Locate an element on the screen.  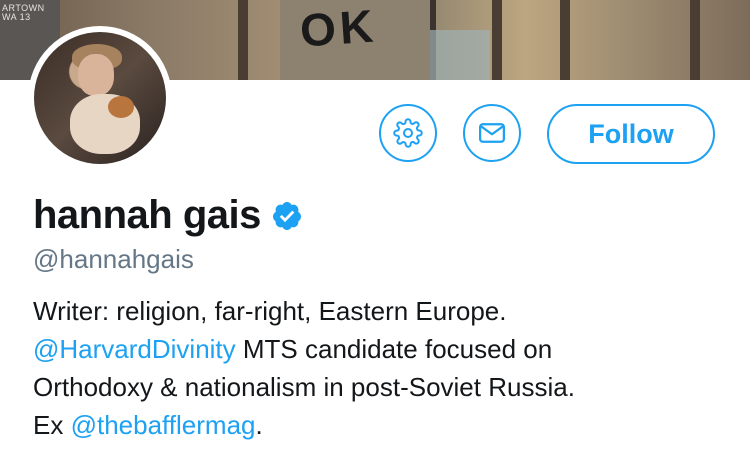
profile-name: hannah gais is located at coordinates (147, 215).